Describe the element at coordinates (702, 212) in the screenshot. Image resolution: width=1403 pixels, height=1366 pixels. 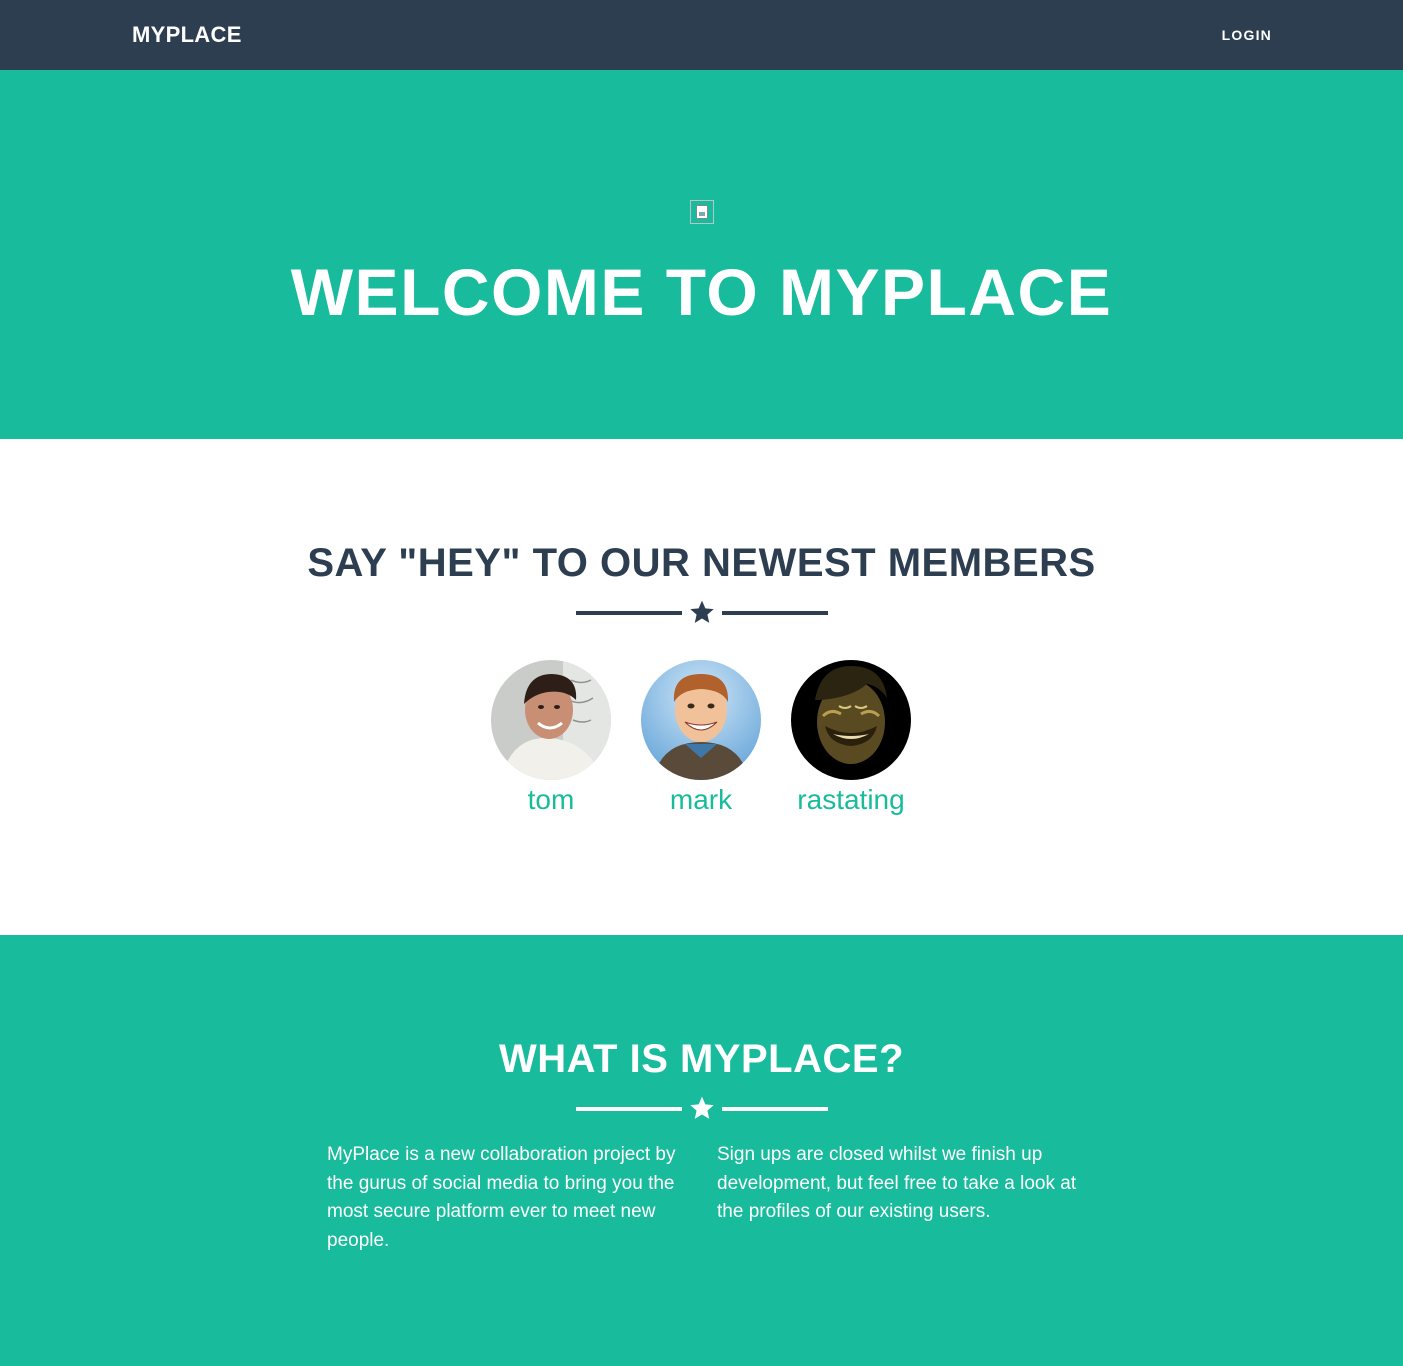
I see `broken-image-icon` at that location.